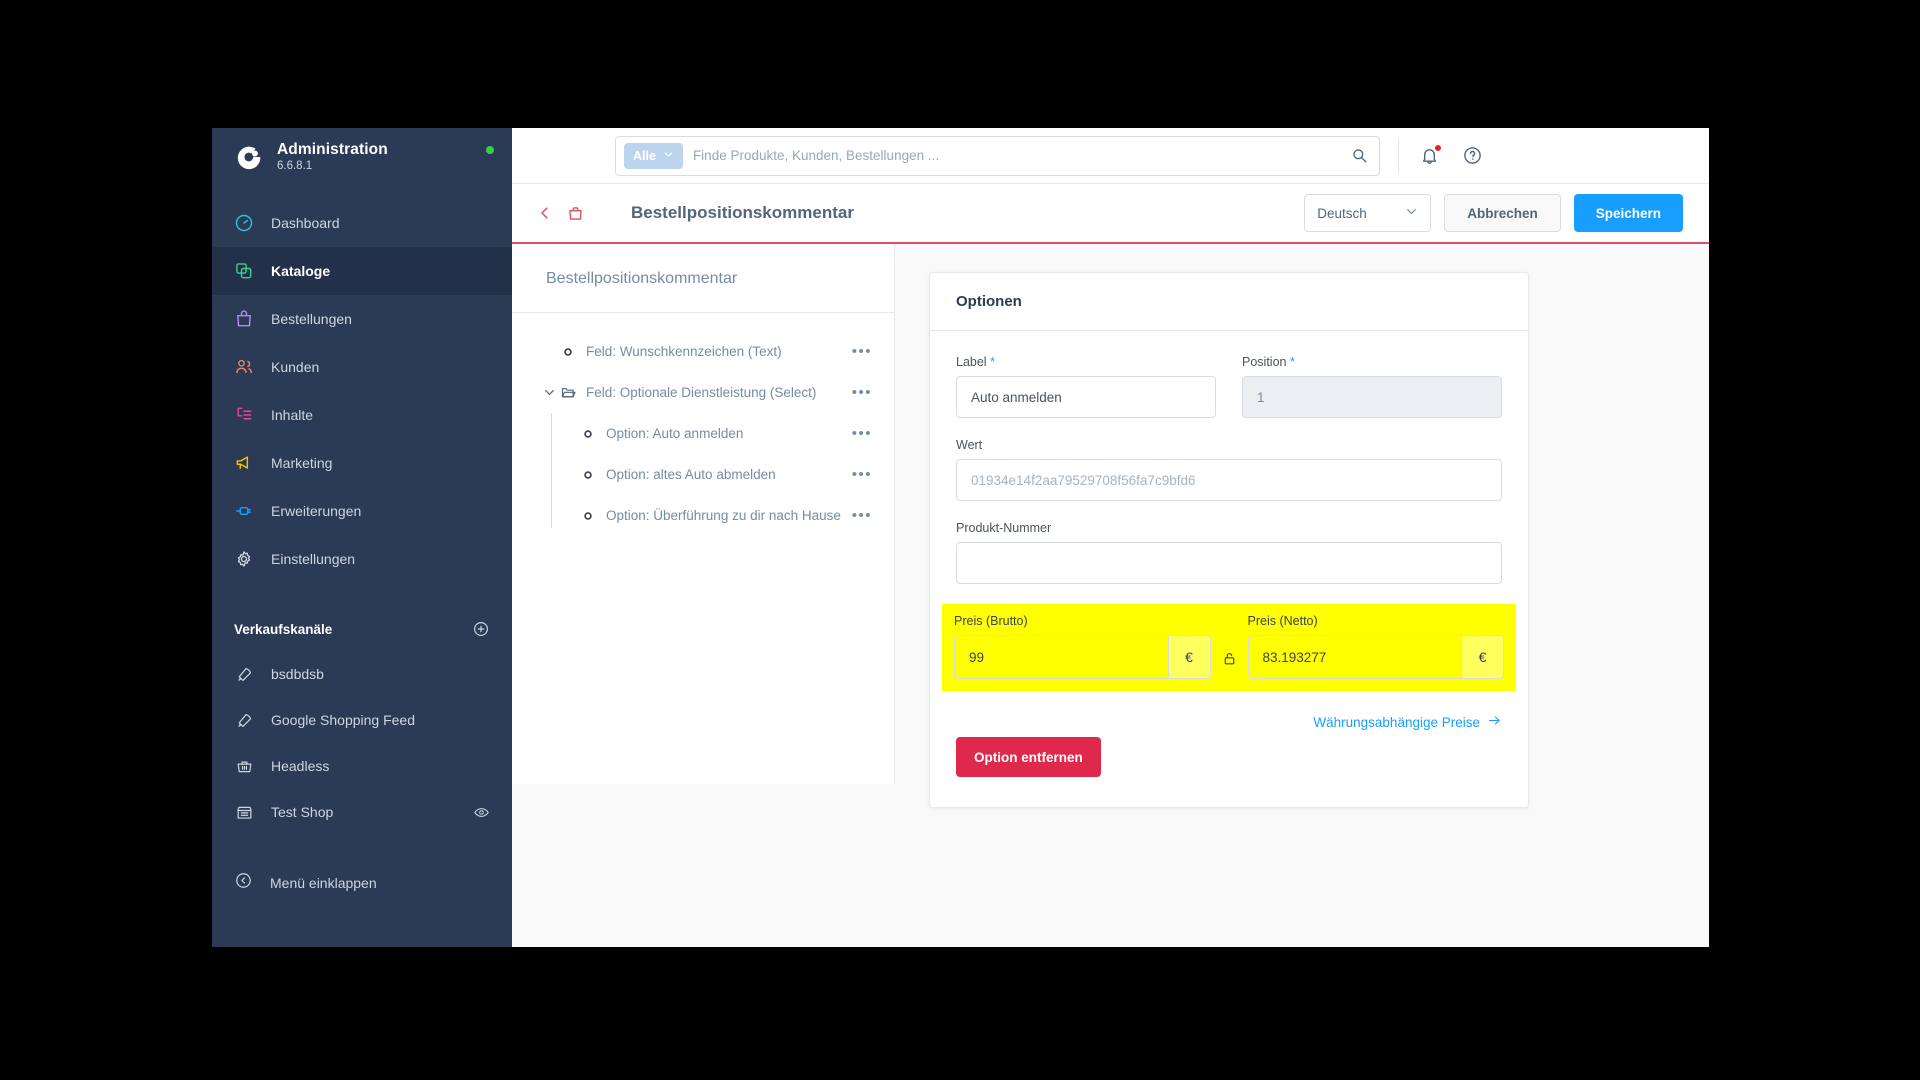  I want to click on price-gross-input-wrapper: €, so click(1082, 657).